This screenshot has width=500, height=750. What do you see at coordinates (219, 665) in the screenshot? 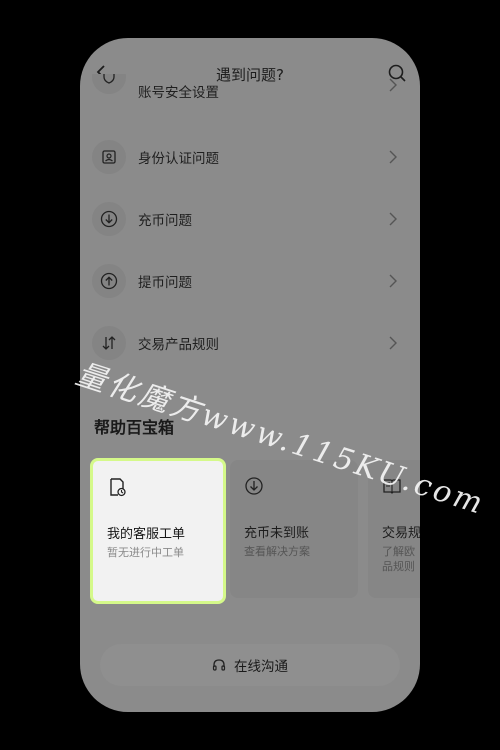
I see `headset-icon` at bounding box center [219, 665].